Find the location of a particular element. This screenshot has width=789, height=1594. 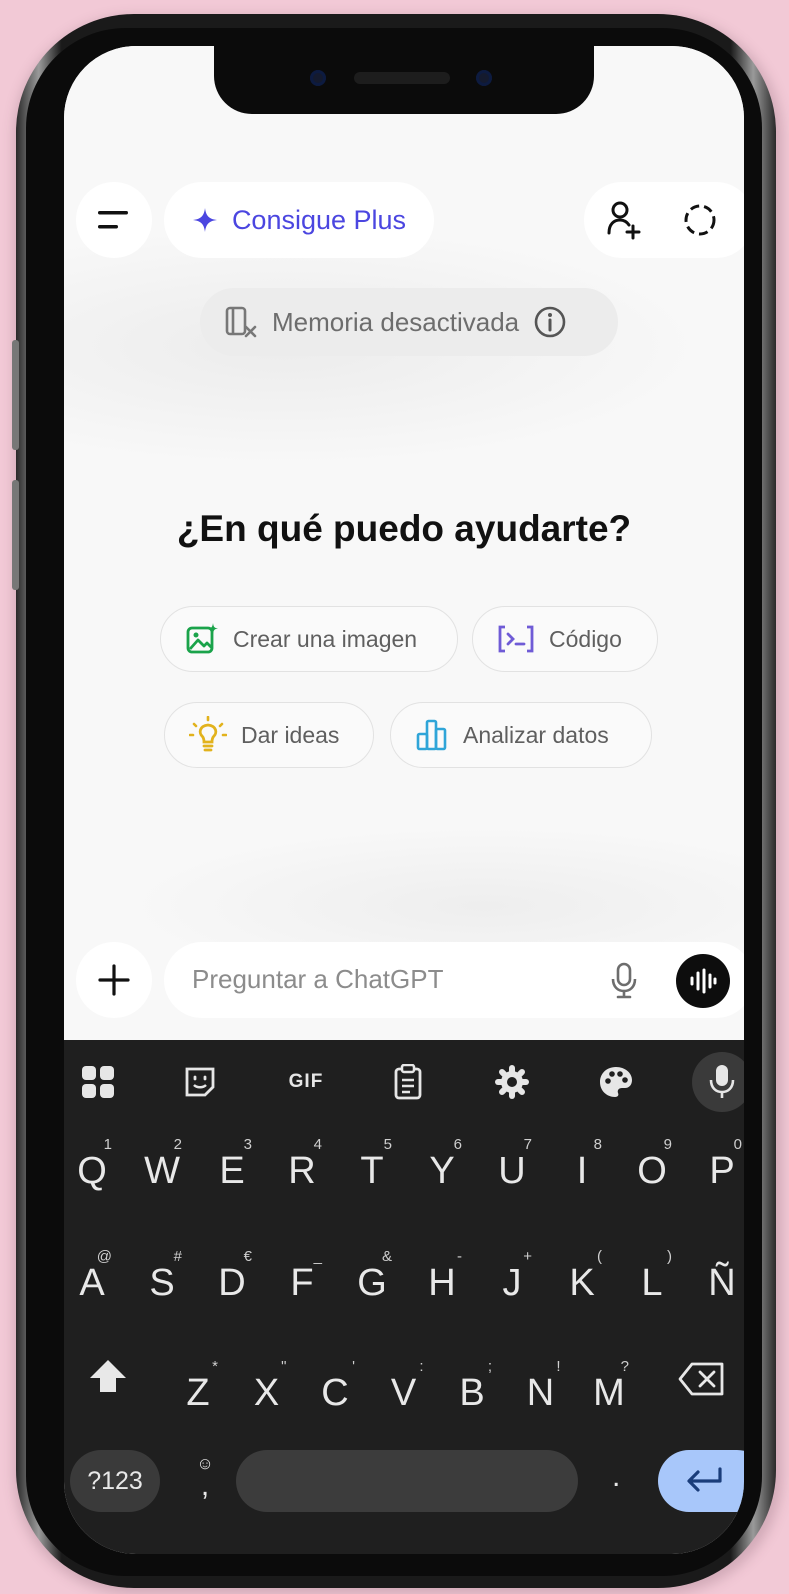

key: H- is located at coordinates (442, 1276).